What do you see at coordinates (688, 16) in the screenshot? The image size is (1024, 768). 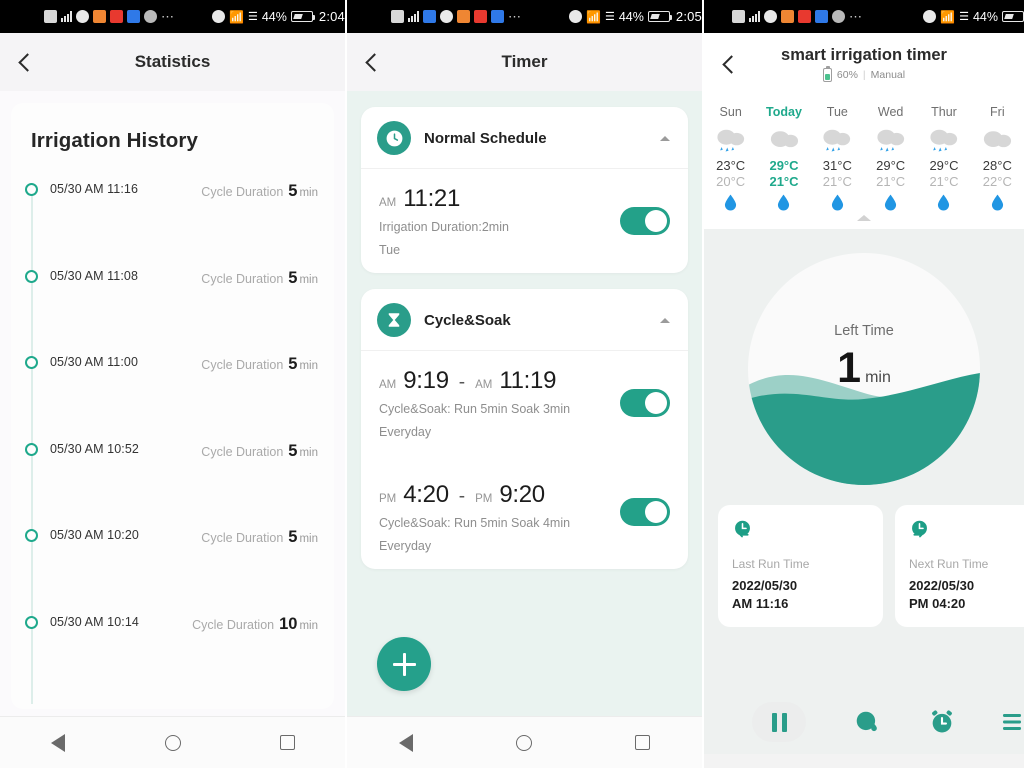 I see `clock-time: 2:05` at bounding box center [688, 16].